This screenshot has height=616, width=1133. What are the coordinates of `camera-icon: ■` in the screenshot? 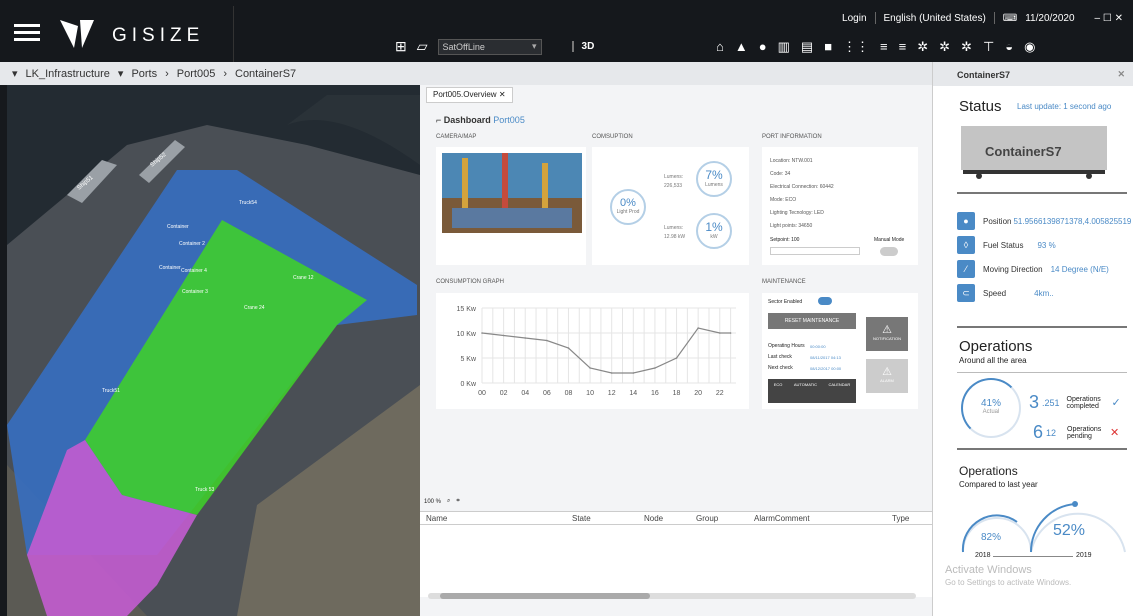 It's located at (828, 47).